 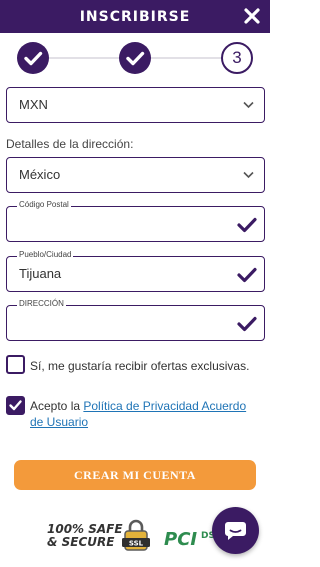 I want to click on step-1-complete, so click(x=33, y=58).